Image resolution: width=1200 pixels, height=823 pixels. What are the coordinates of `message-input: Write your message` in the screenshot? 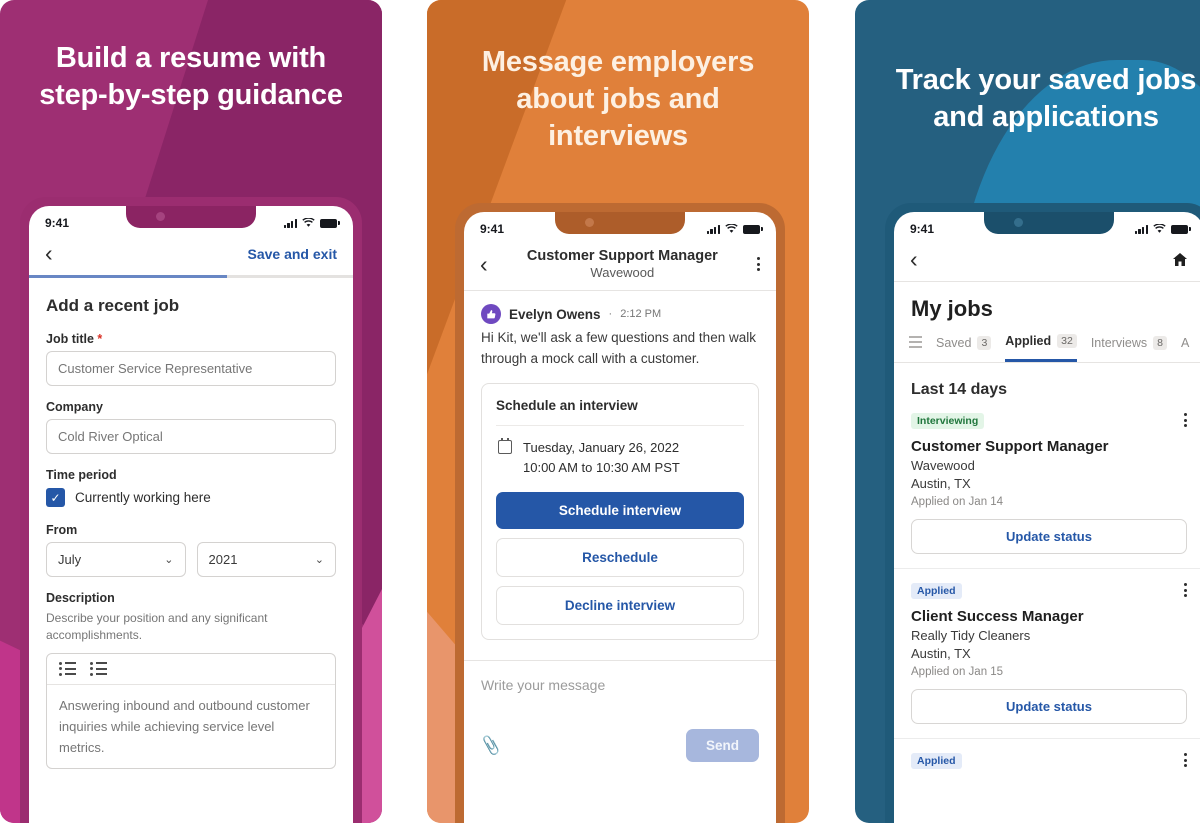 It's located at (620, 685).